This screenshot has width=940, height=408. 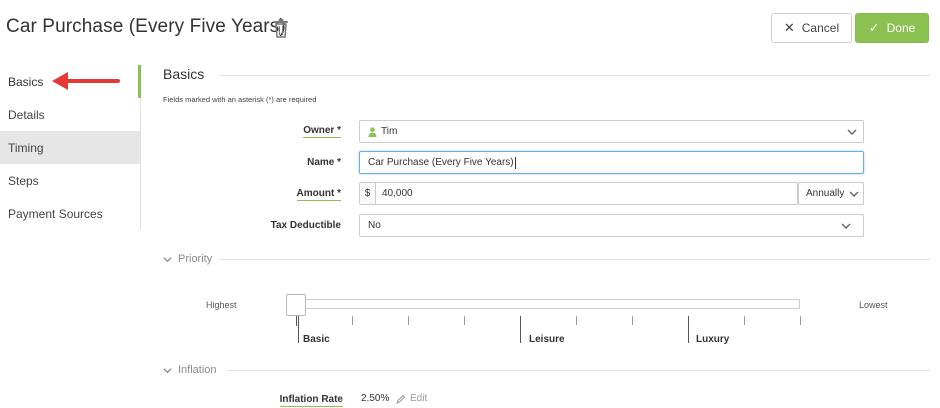 What do you see at coordinates (23, 180) in the screenshot?
I see `sidebar-item-label: Steps` at bounding box center [23, 180].